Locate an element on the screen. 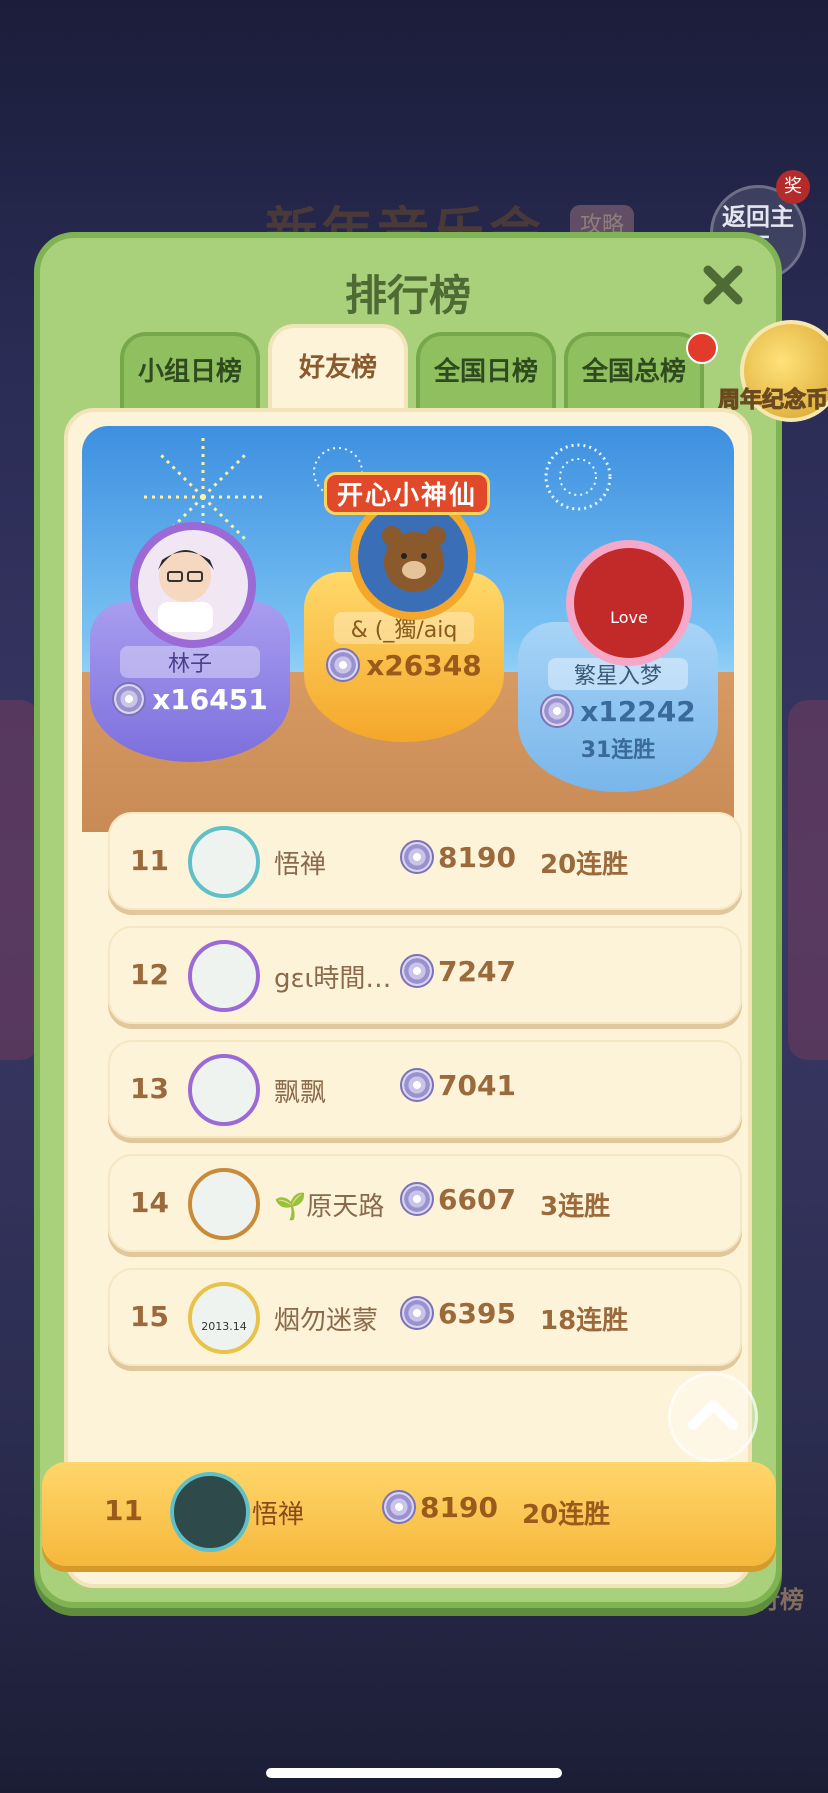  notification-dot is located at coordinates (702, 348).